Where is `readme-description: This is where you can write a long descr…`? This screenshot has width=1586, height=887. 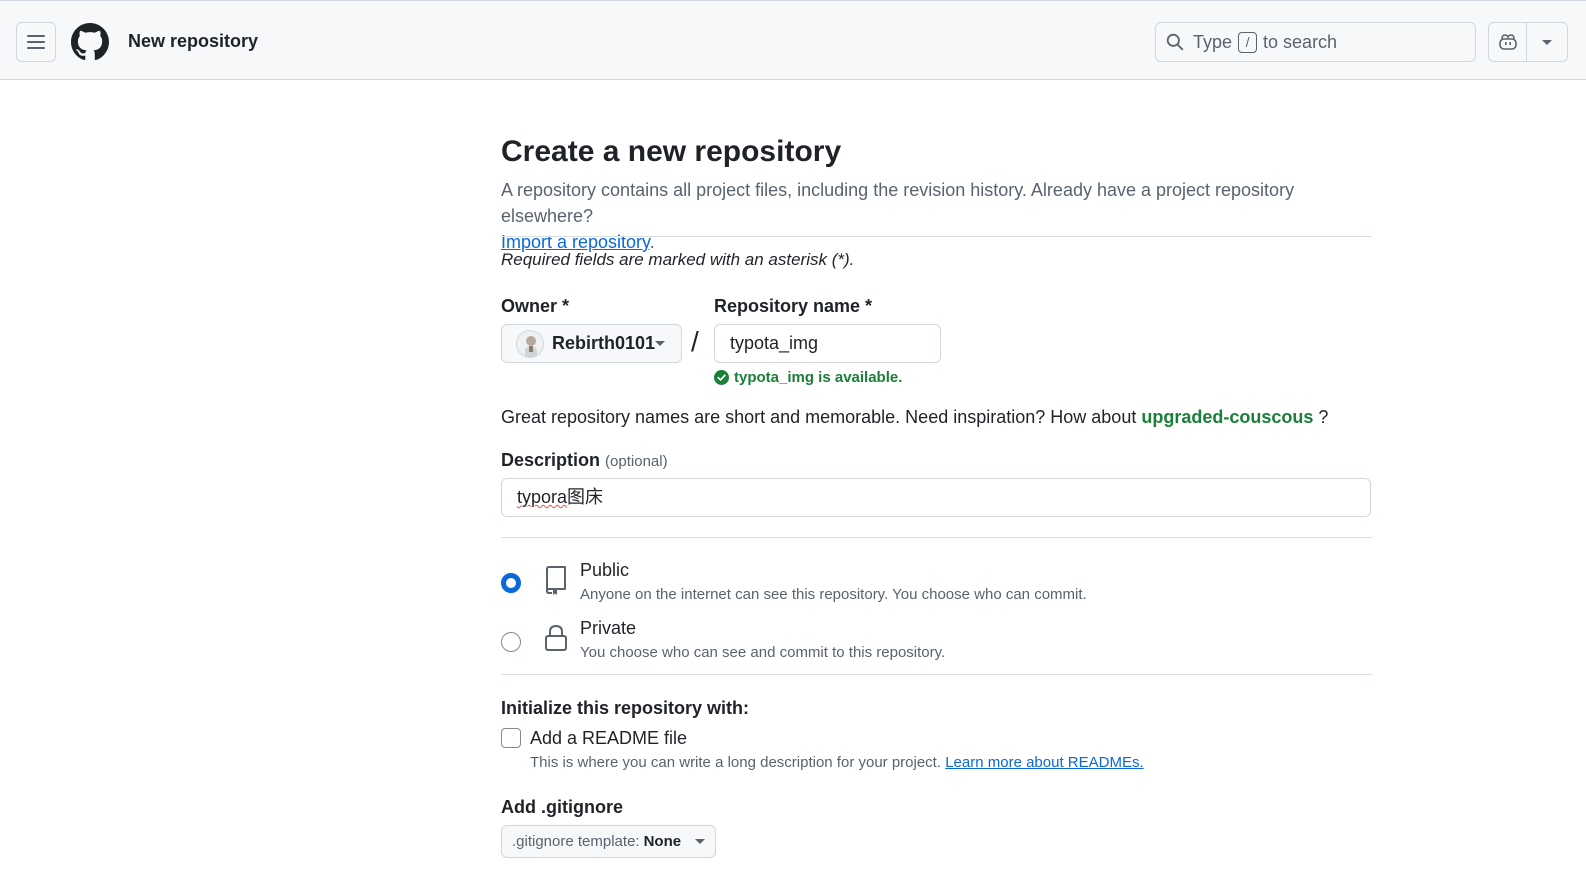 readme-description: This is where you can write a long descr… is located at coordinates (837, 762).